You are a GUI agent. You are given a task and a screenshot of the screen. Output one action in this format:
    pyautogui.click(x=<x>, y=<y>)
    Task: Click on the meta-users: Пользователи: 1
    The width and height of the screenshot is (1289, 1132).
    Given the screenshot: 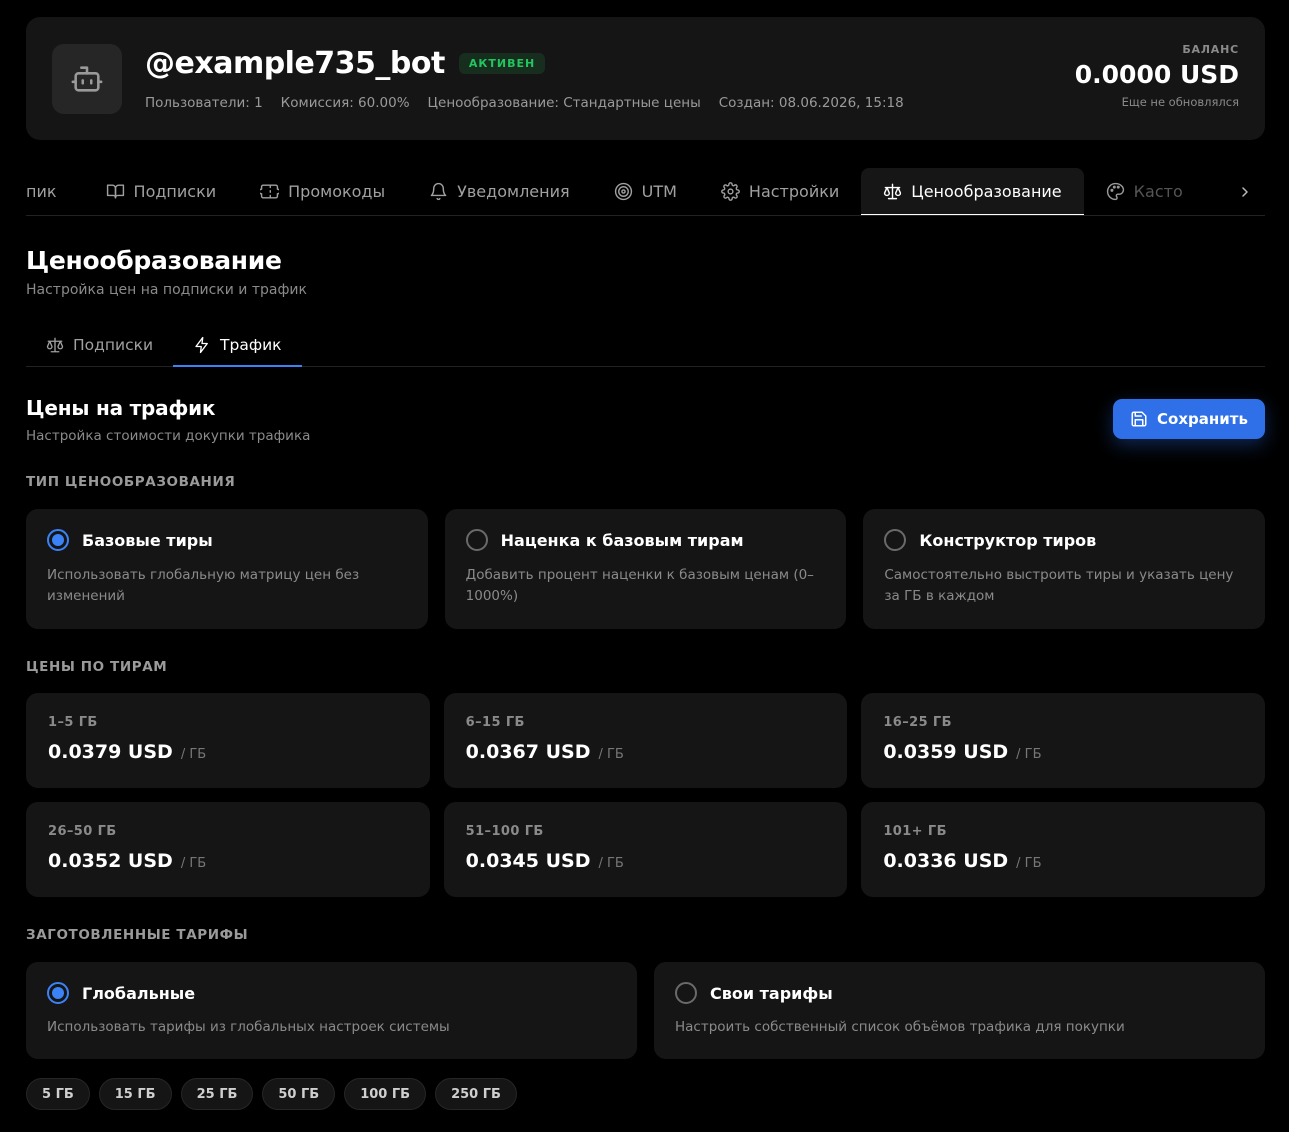 What is the action you would take?
    pyautogui.click(x=204, y=103)
    